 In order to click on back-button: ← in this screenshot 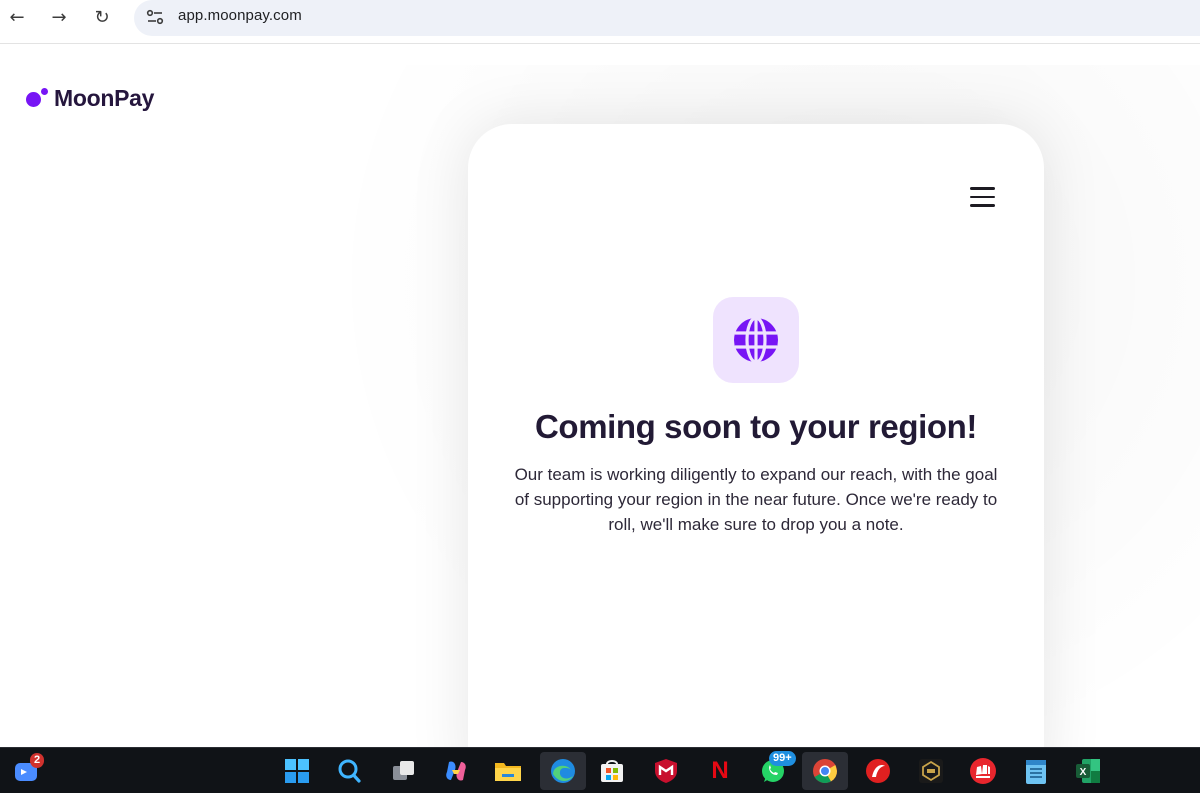, I will do `click(17, 17)`.